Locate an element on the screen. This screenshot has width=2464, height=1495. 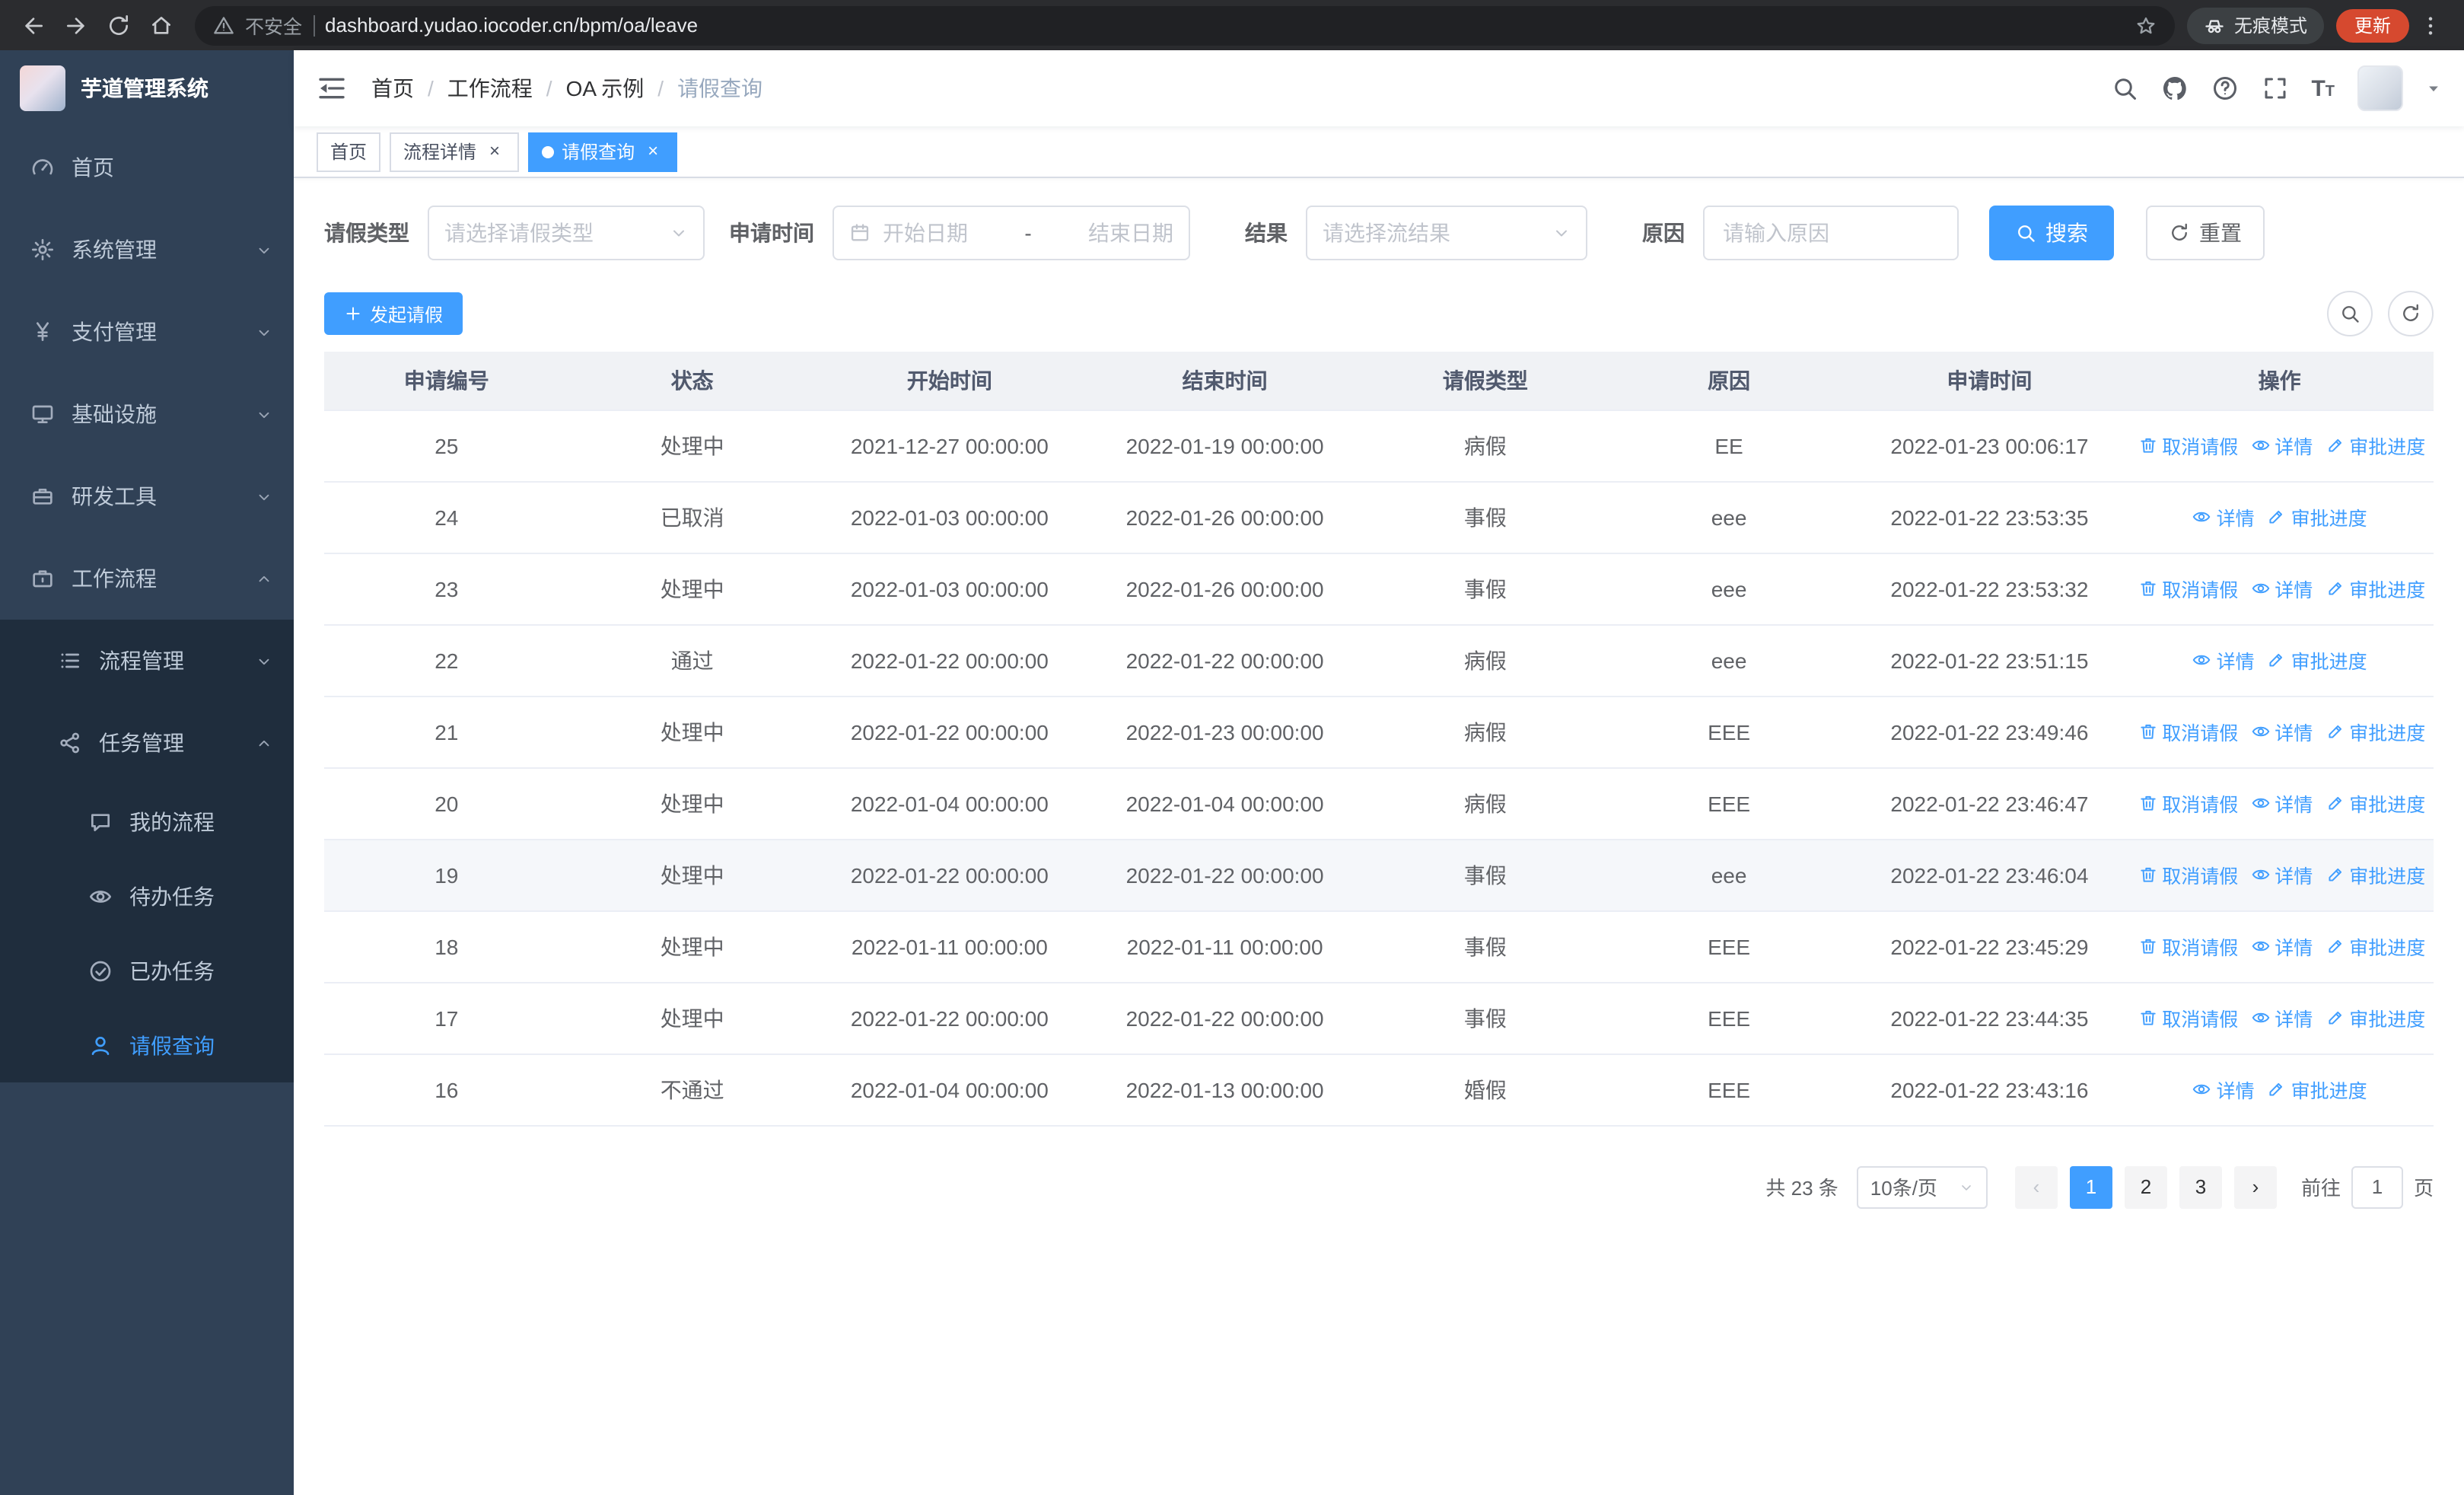
page-button-2: 2 is located at coordinates (2145, 1187).